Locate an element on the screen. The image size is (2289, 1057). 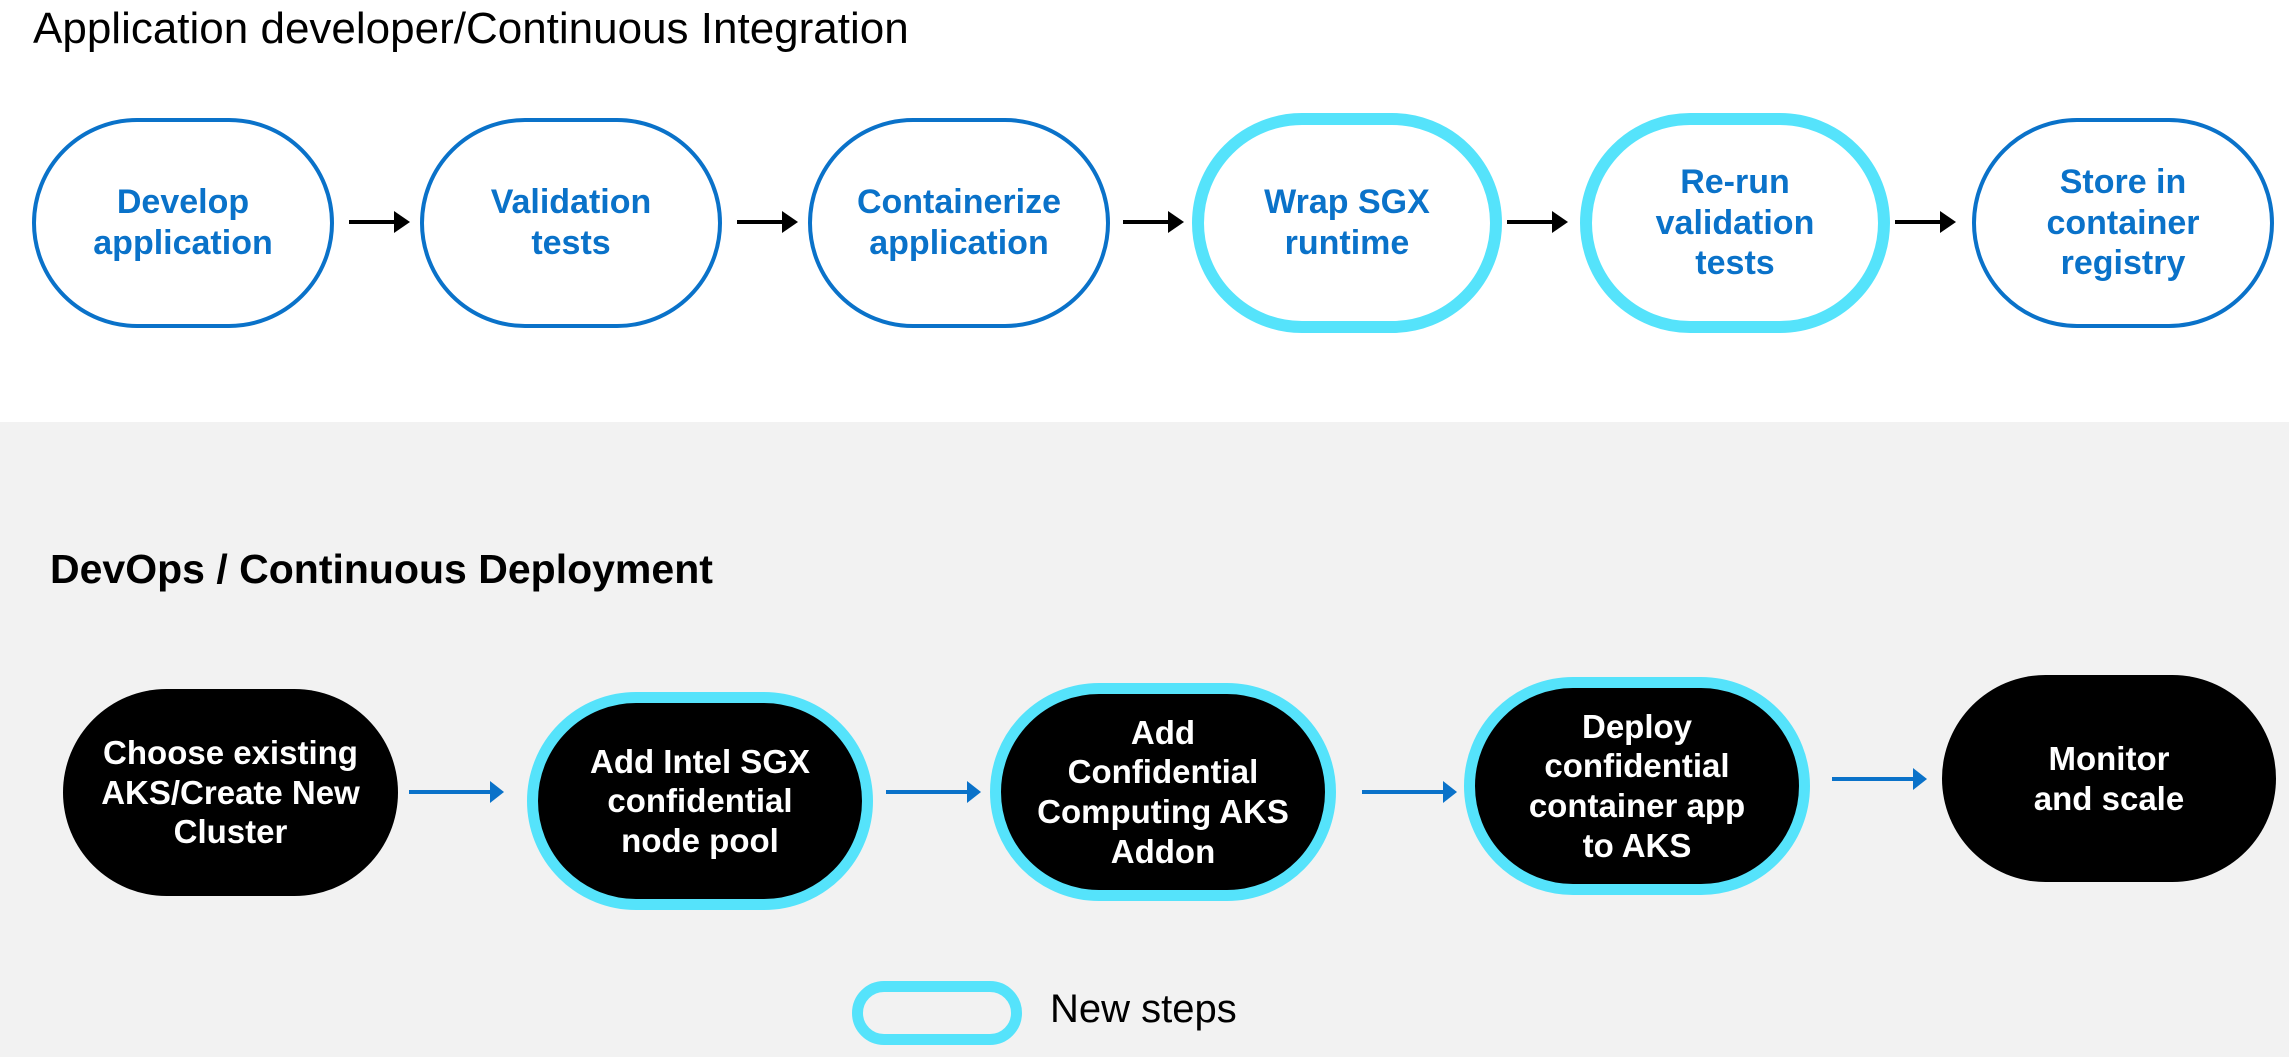
ci-step-validation-tests: Validation tests is located at coordinates (571, 223).